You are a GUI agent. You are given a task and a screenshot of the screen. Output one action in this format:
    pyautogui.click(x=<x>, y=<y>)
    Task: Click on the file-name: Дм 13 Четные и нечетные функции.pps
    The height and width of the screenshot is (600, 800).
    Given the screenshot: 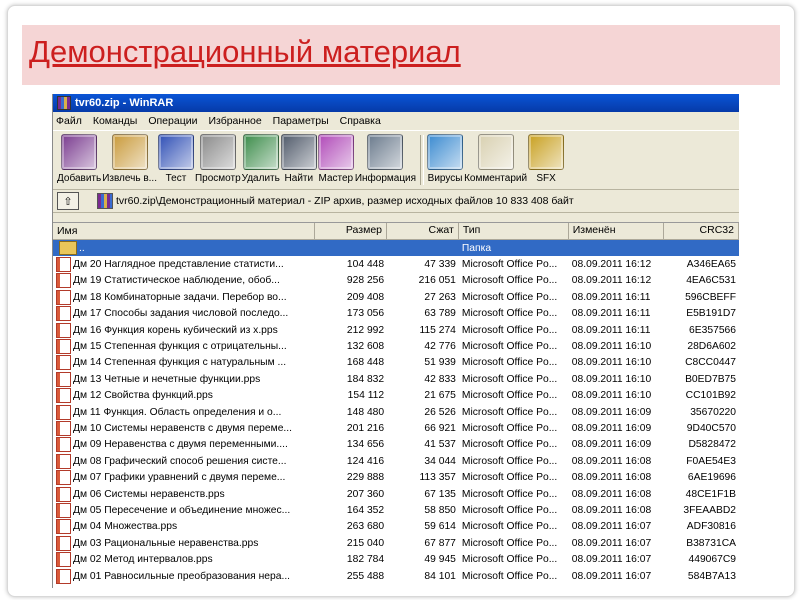 What is the action you would take?
    pyautogui.click(x=167, y=379)
    